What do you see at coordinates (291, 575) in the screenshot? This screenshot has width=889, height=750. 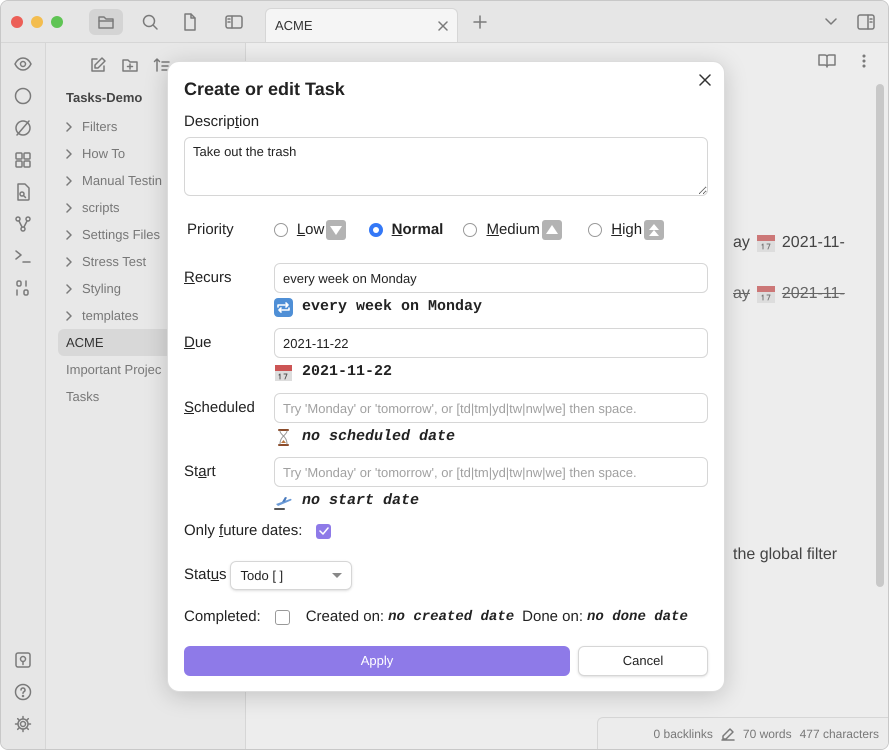 I see `status-dropdown: Todo [ ]` at bounding box center [291, 575].